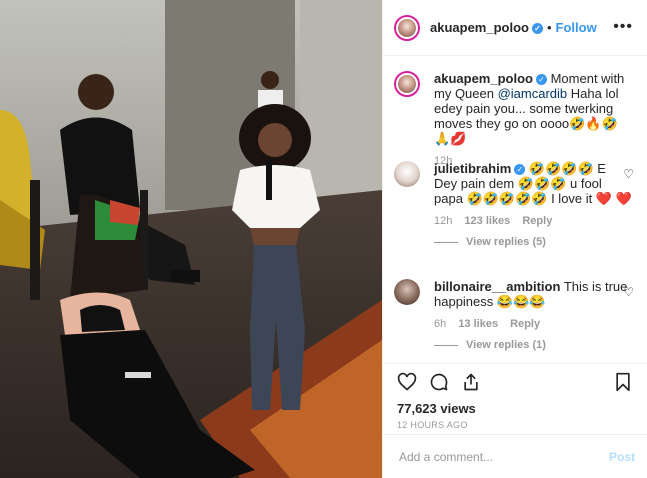 The image size is (647, 478). Describe the element at coordinates (440, 324) in the screenshot. I see `comment-time: 6h` at that location.